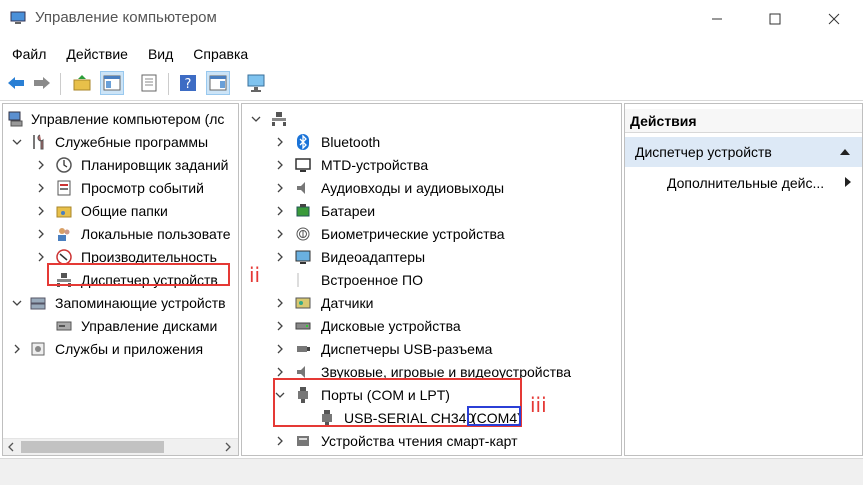  I want to click on tree-local-users: Локальные пользовате, so click(121, 234).